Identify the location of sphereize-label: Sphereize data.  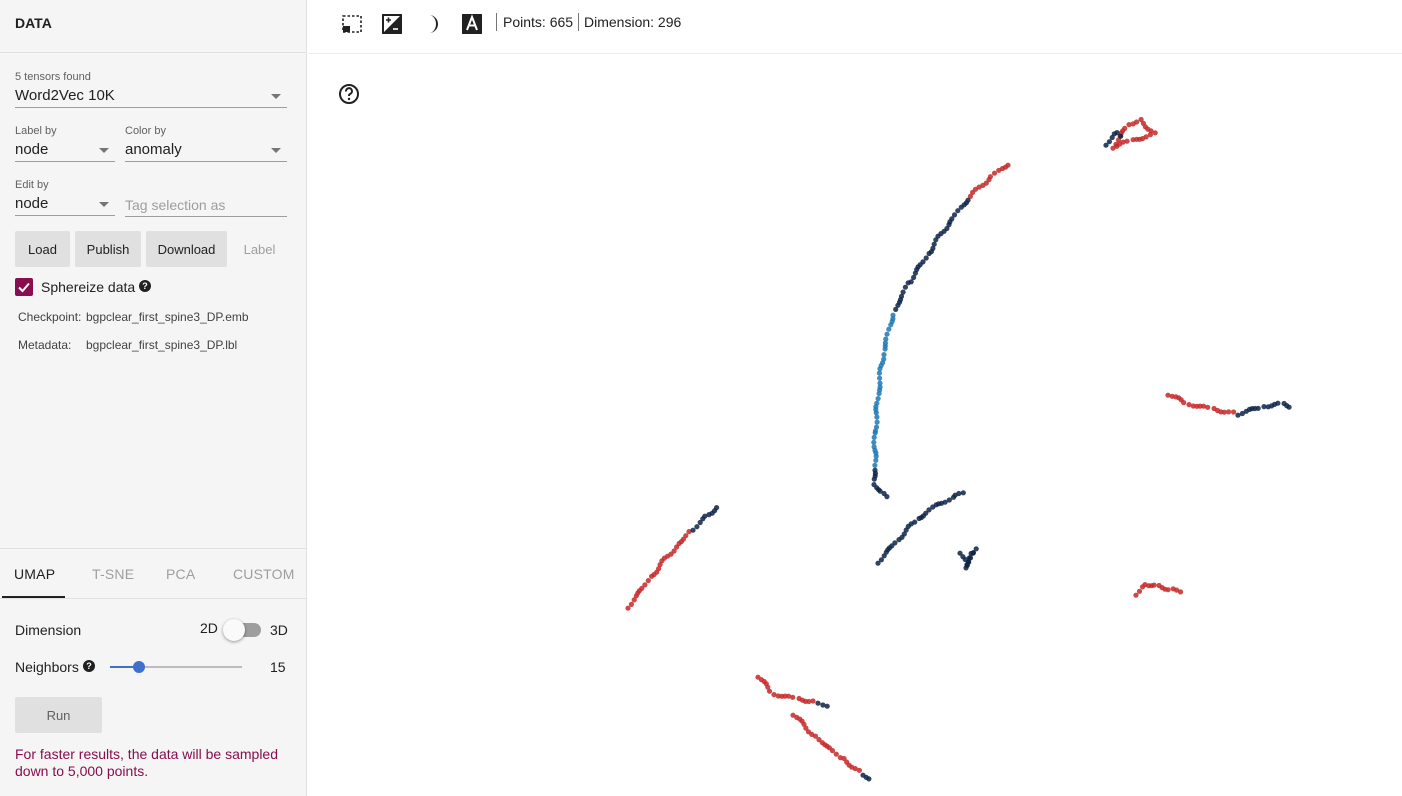
(88, 287).